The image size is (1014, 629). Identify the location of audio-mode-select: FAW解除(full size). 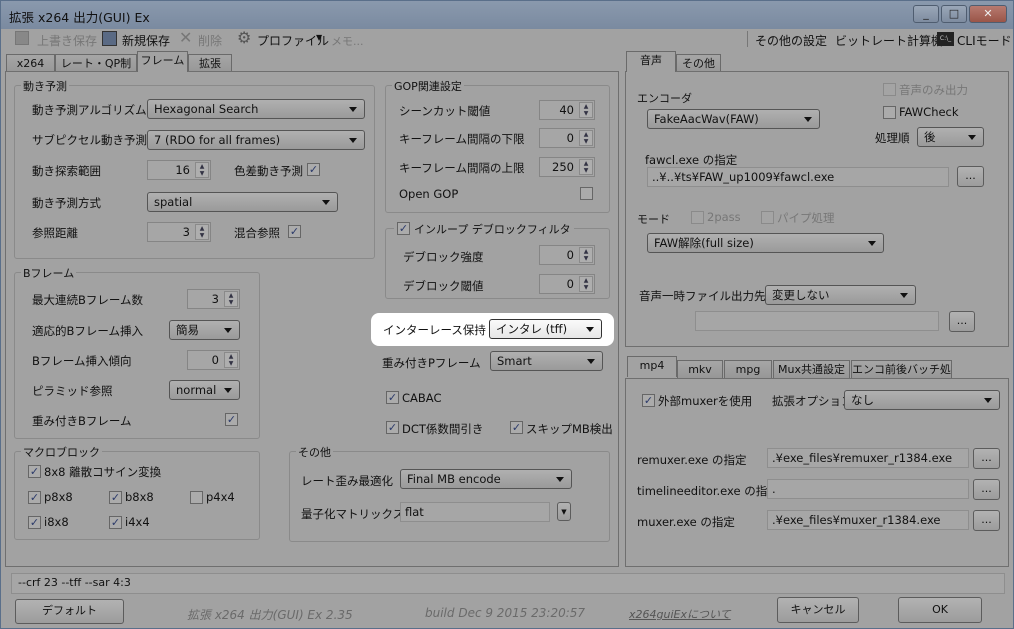
(765, 243).